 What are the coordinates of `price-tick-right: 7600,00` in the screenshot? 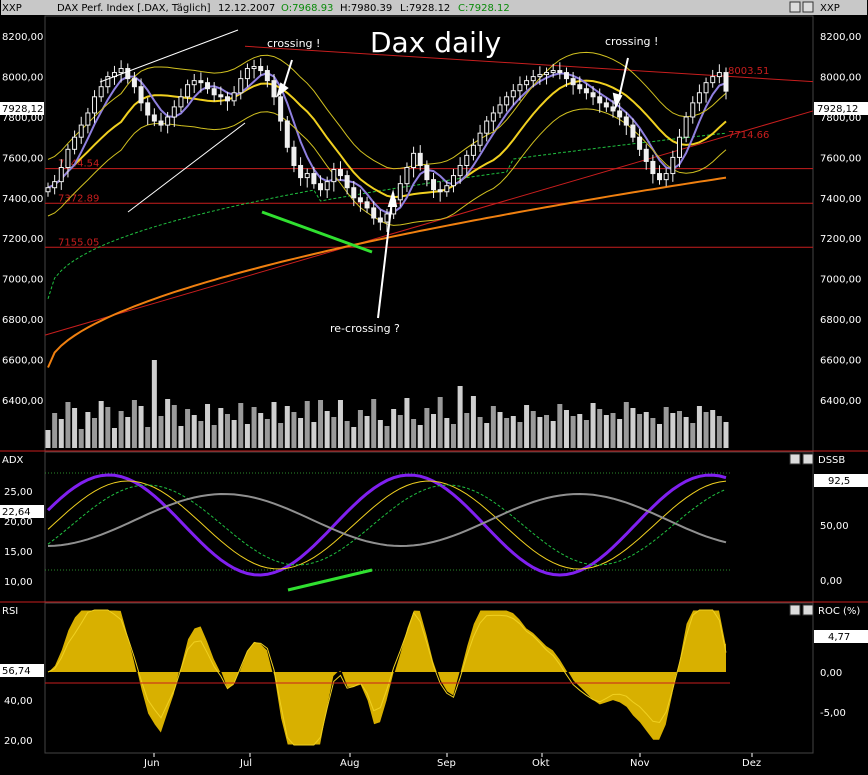 It's located at (840, 158).